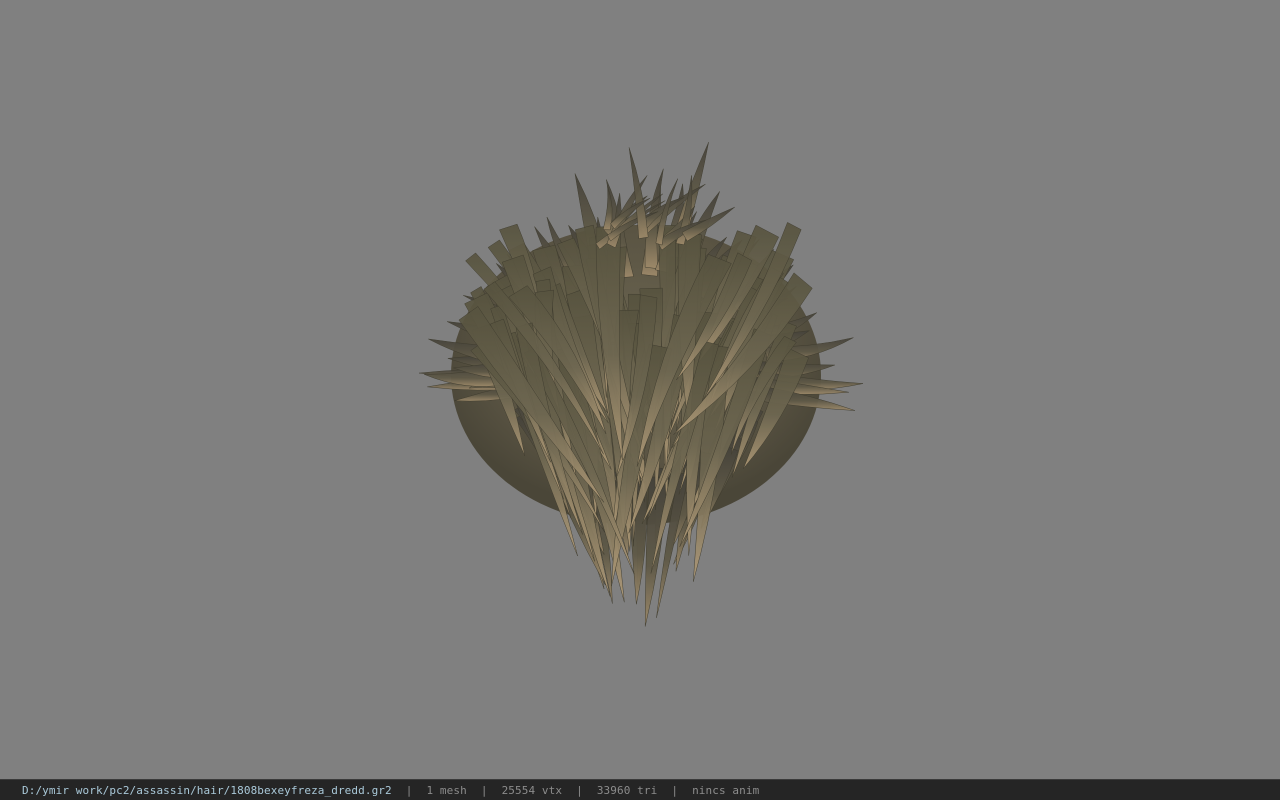  Describe the element at coordinates (627, 790) in the screenshot. I see `triangle-count: 33960 tri` at that location.